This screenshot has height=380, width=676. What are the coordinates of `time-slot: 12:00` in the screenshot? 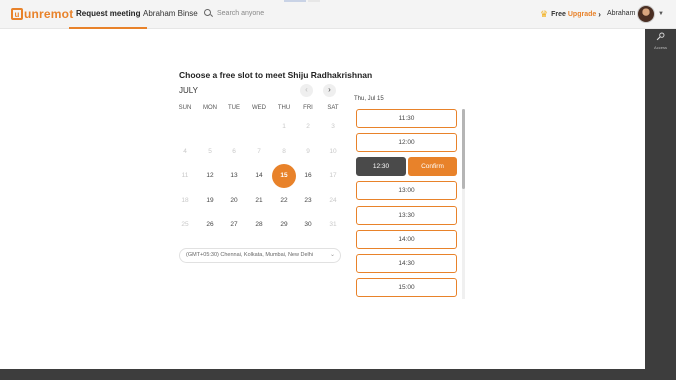 It's located at (406, 142).